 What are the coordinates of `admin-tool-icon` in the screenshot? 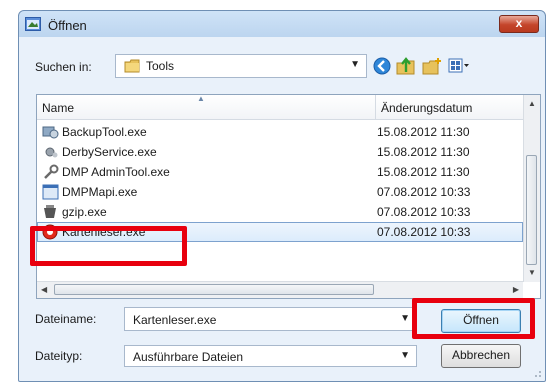 It's located at (51, 171).